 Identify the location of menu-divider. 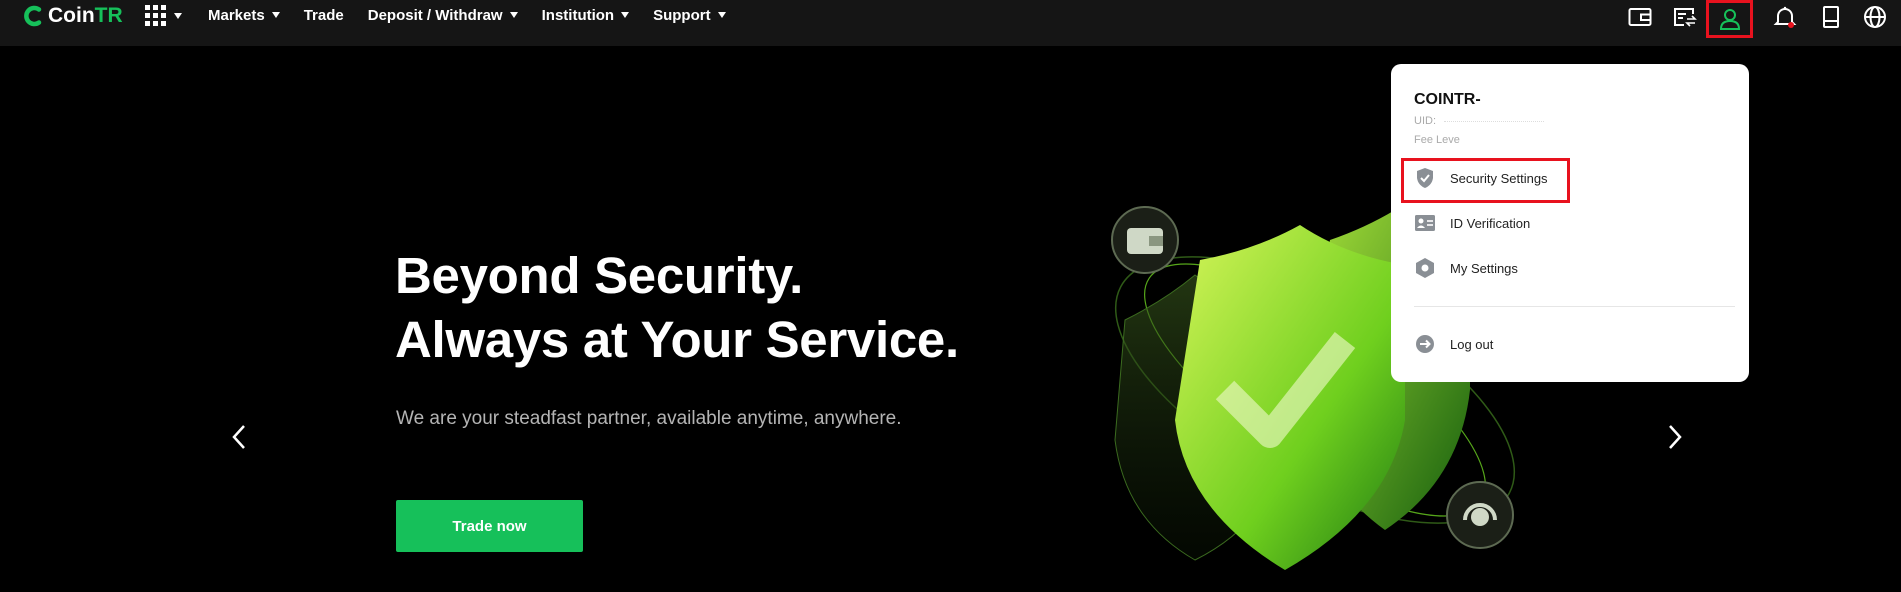
(1574, 306).